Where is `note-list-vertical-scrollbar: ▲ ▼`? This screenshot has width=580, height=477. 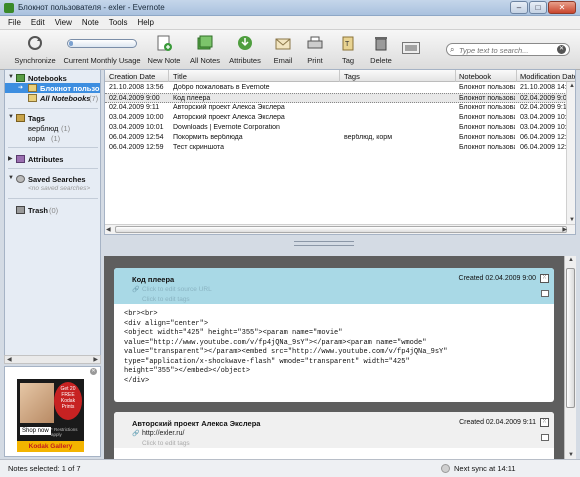
note-list-vertical-scrollbar: ▲ ▼ is located at coordinates (570, 153).